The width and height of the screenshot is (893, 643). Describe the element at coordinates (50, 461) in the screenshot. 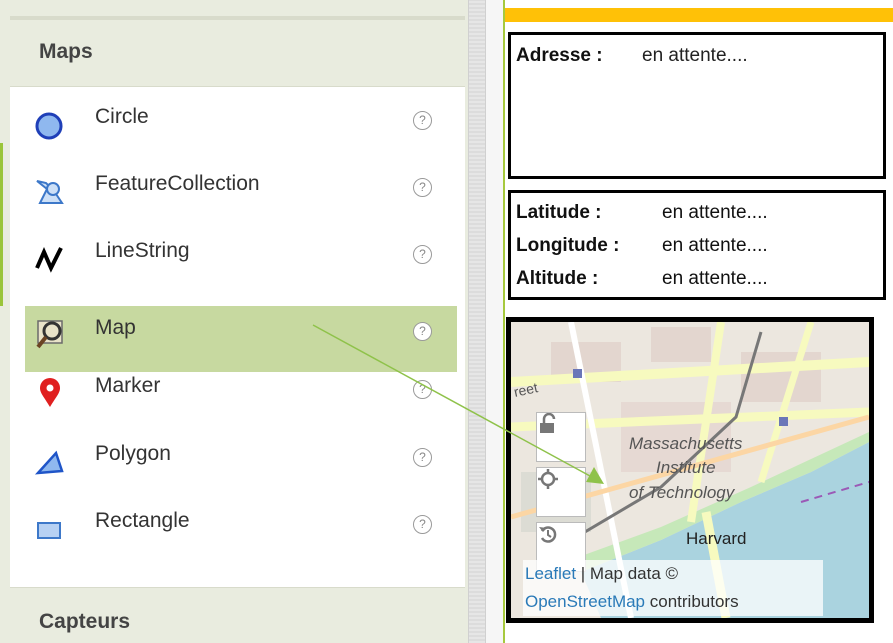

I see `polygon-icon` at that location.